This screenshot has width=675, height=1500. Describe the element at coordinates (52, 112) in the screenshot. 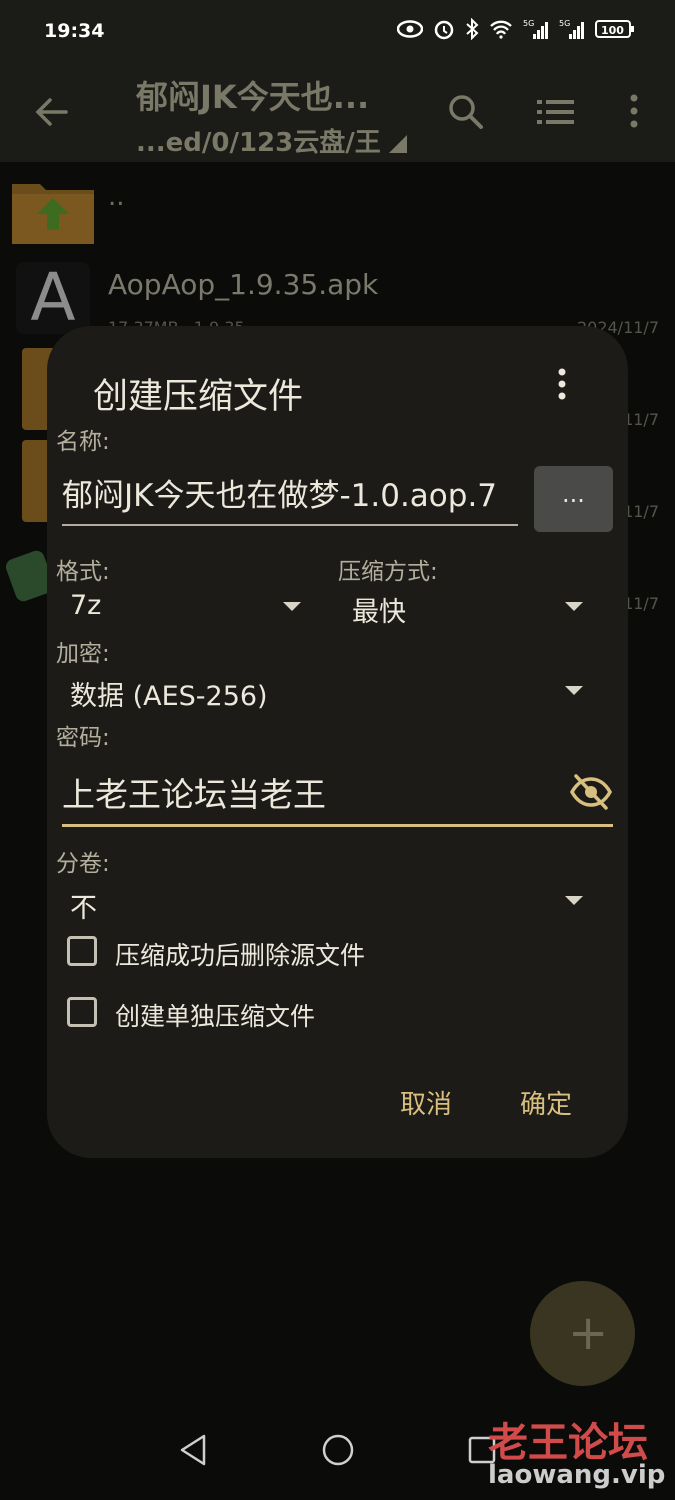

I see `back-arrow-icon` at that location.